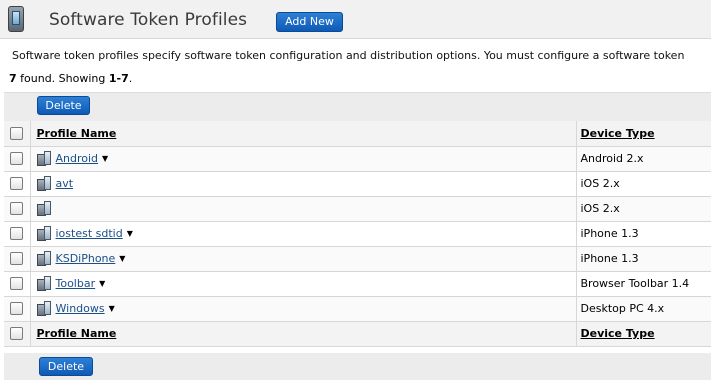 The height and width of the screenshot is (380, 711). I want to click on profile-name-link: KSDiPhone, so click(86, 258).